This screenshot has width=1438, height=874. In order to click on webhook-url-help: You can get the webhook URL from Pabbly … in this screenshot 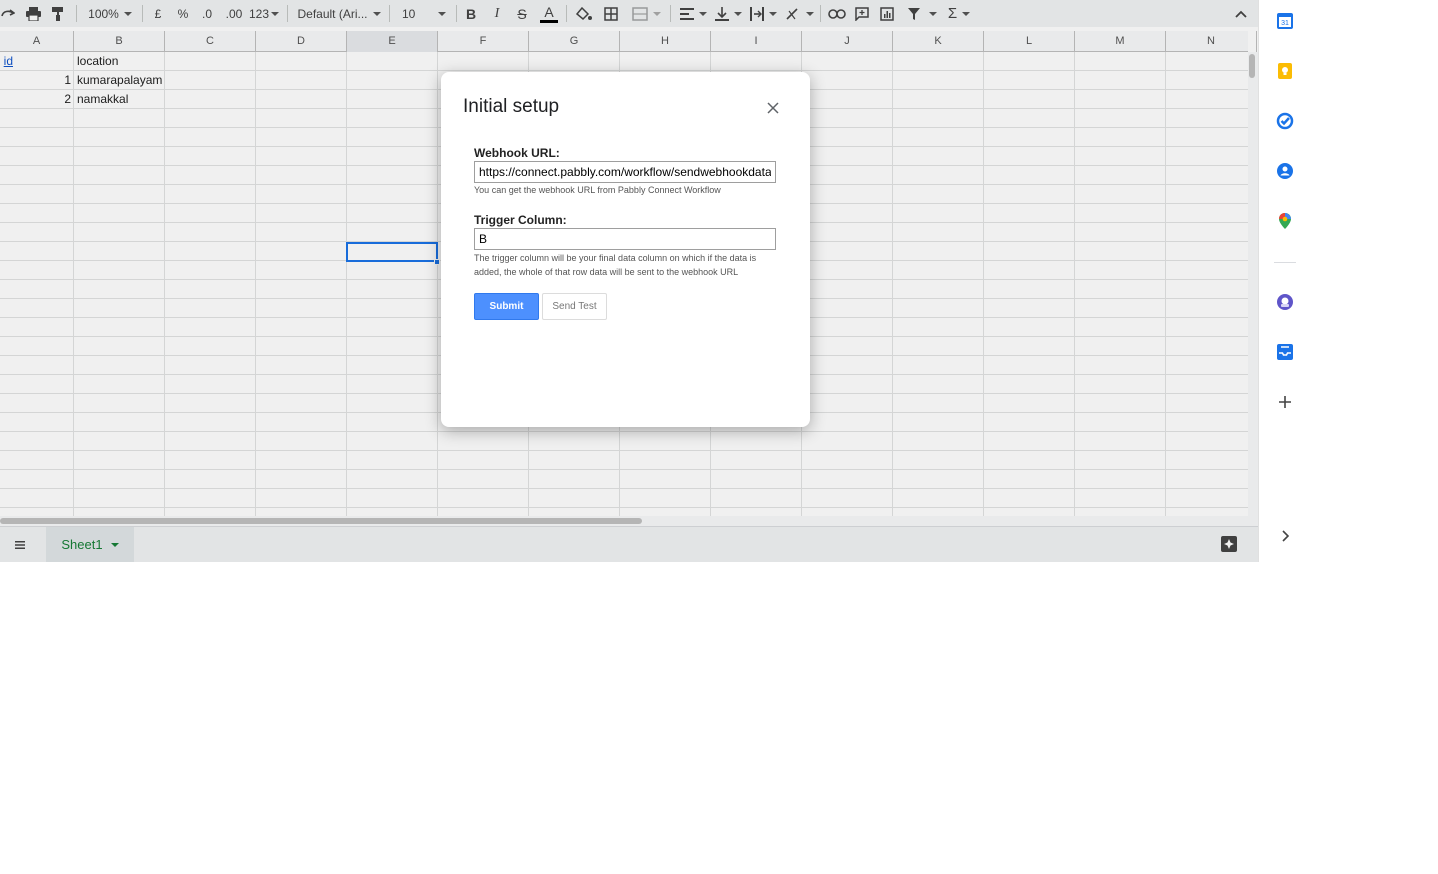, I will do `click(597, 190)`.